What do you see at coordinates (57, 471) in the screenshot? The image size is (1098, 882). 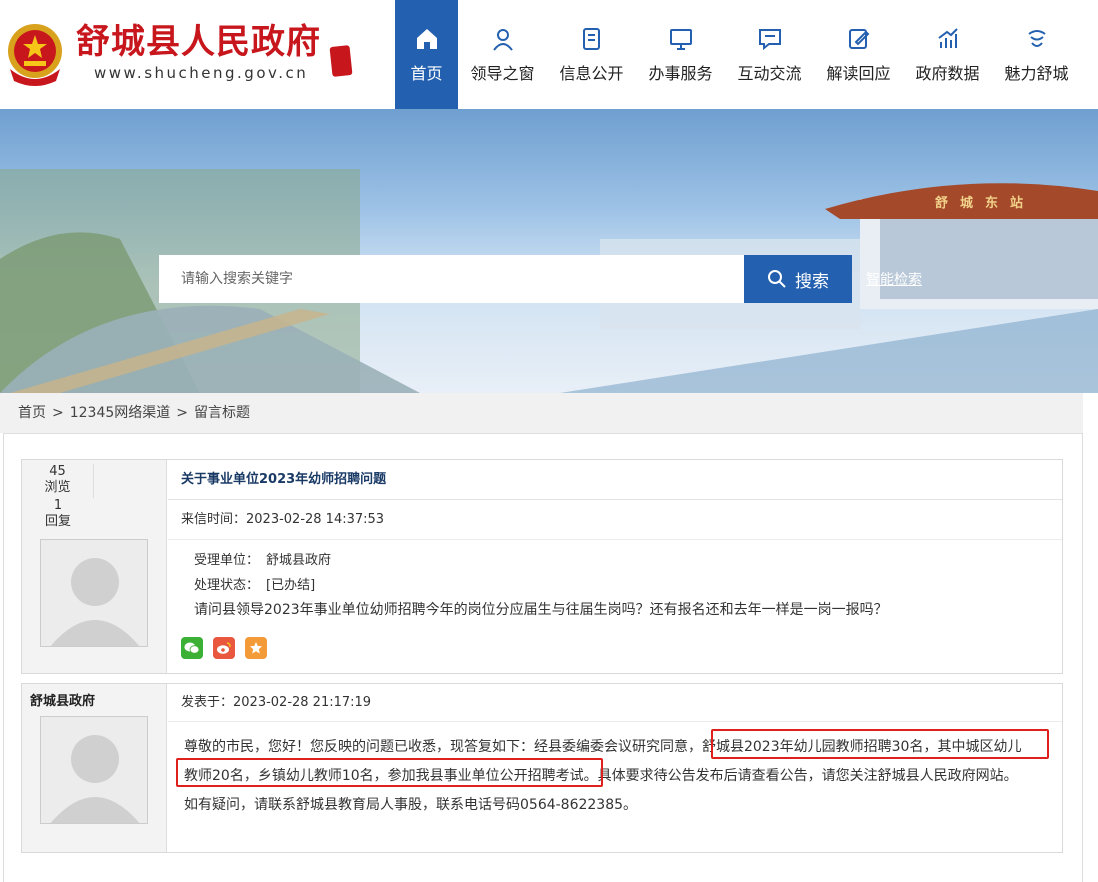 I see `view-count: 45` at bounding box center [57, 471].